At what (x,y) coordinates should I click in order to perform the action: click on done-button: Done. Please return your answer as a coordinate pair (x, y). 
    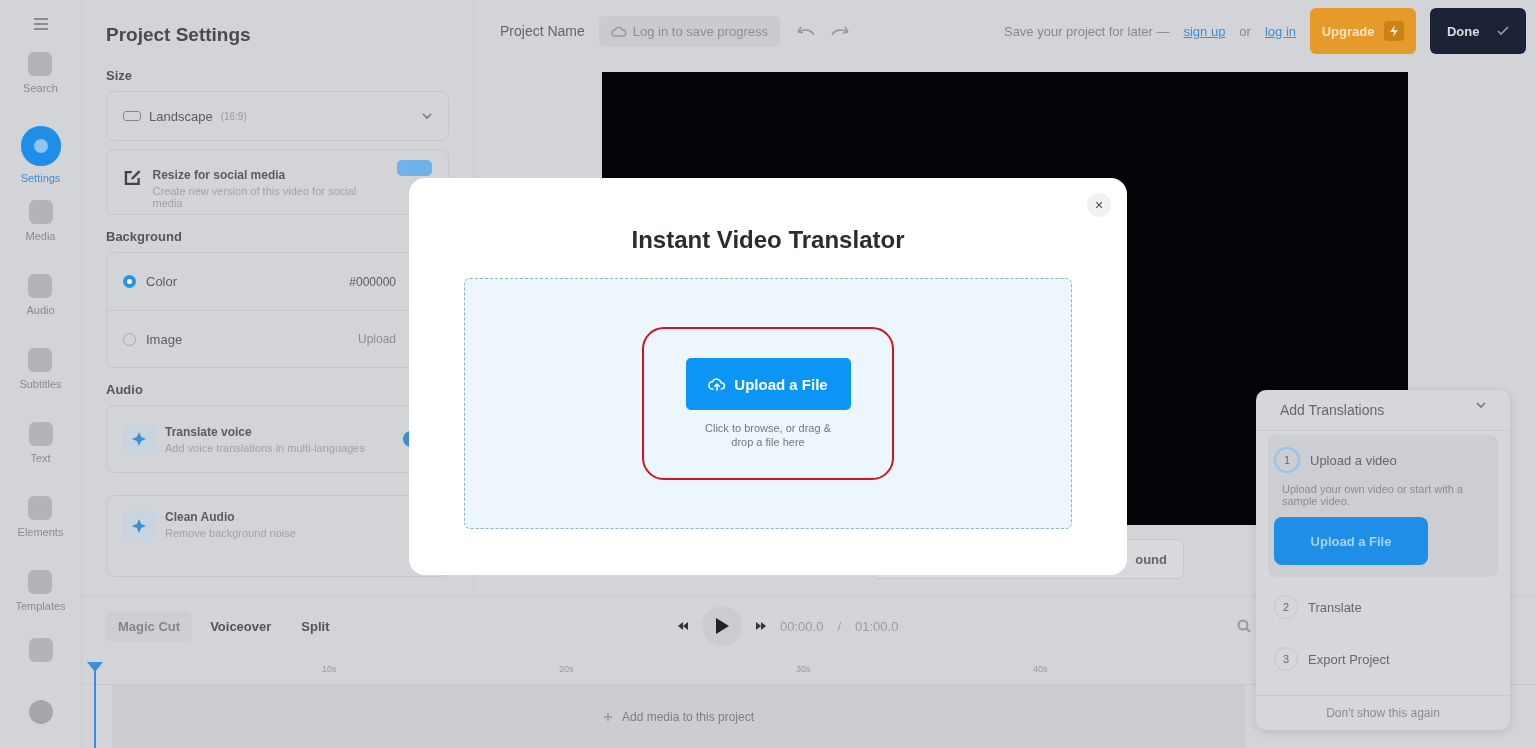
    Looking at the image, I should click on (1478, 31).